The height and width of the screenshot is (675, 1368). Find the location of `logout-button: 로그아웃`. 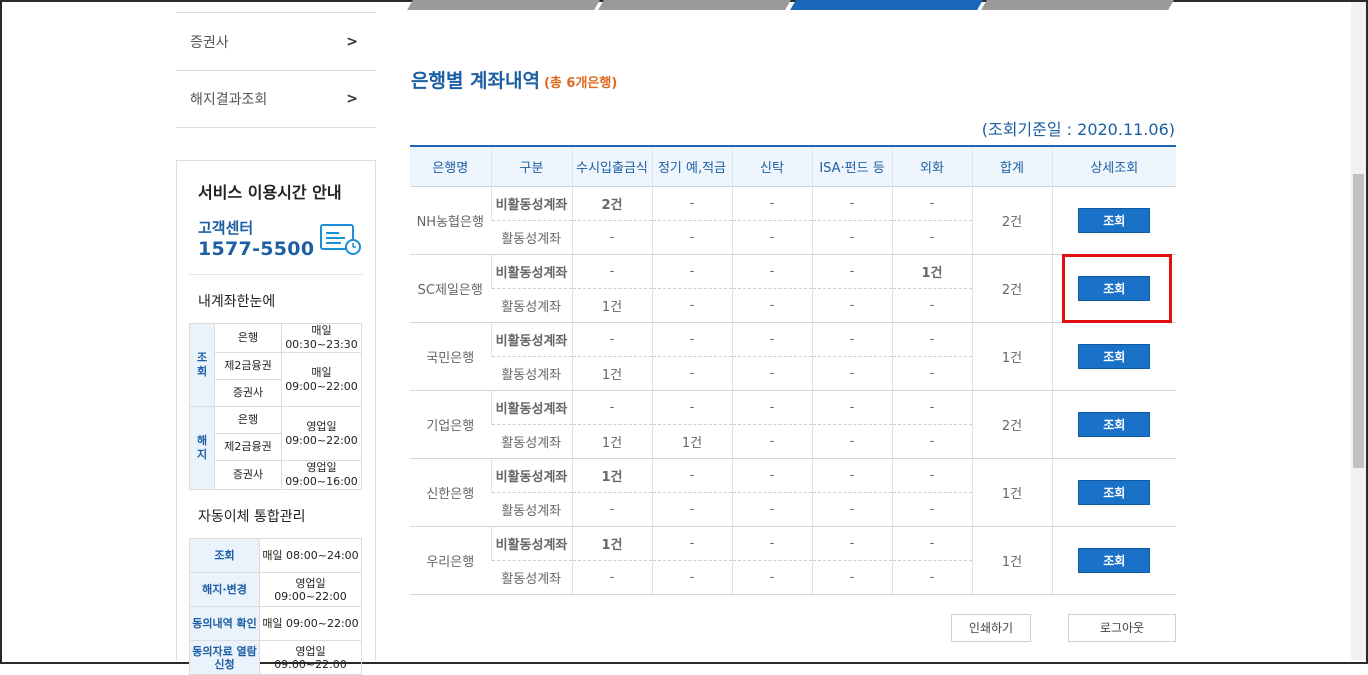

logout-button: 로그아웃 is located at coordinates (1122, 628).